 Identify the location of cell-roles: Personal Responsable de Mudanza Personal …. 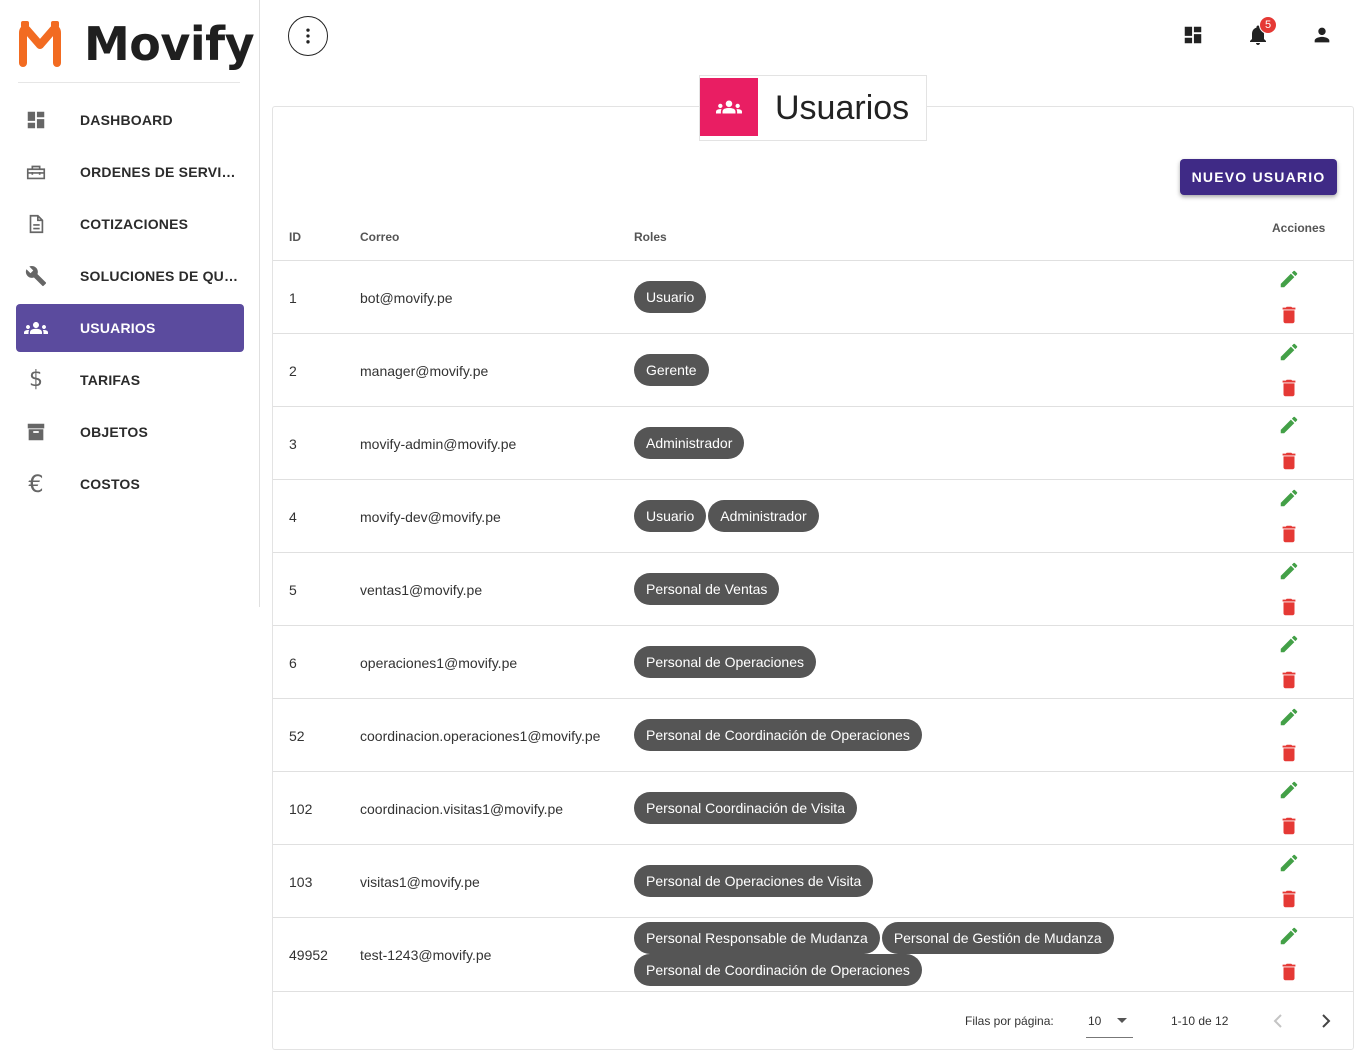
(894, 954).